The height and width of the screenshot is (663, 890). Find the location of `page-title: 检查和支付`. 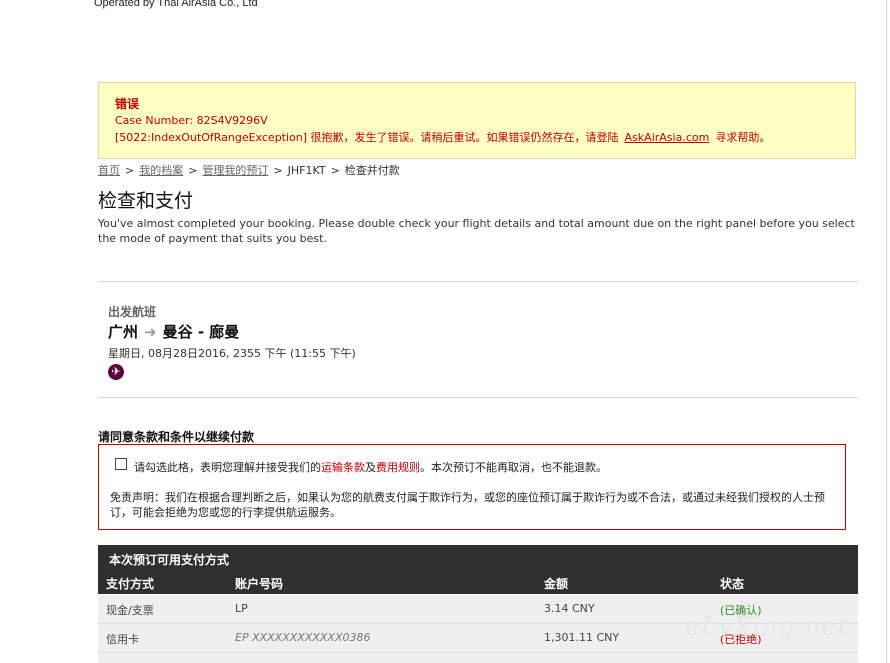

page-title: 检查和支付 is located at coordinates (146, 201).